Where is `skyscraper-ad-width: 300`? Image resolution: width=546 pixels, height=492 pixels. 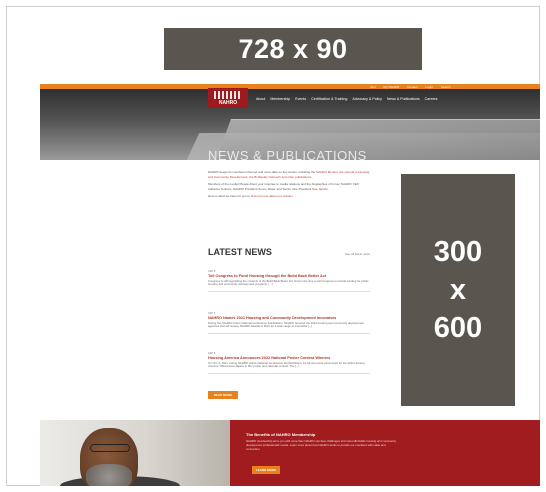
skyscraper-ad-width: 300 is located at coordinates (458, 252).